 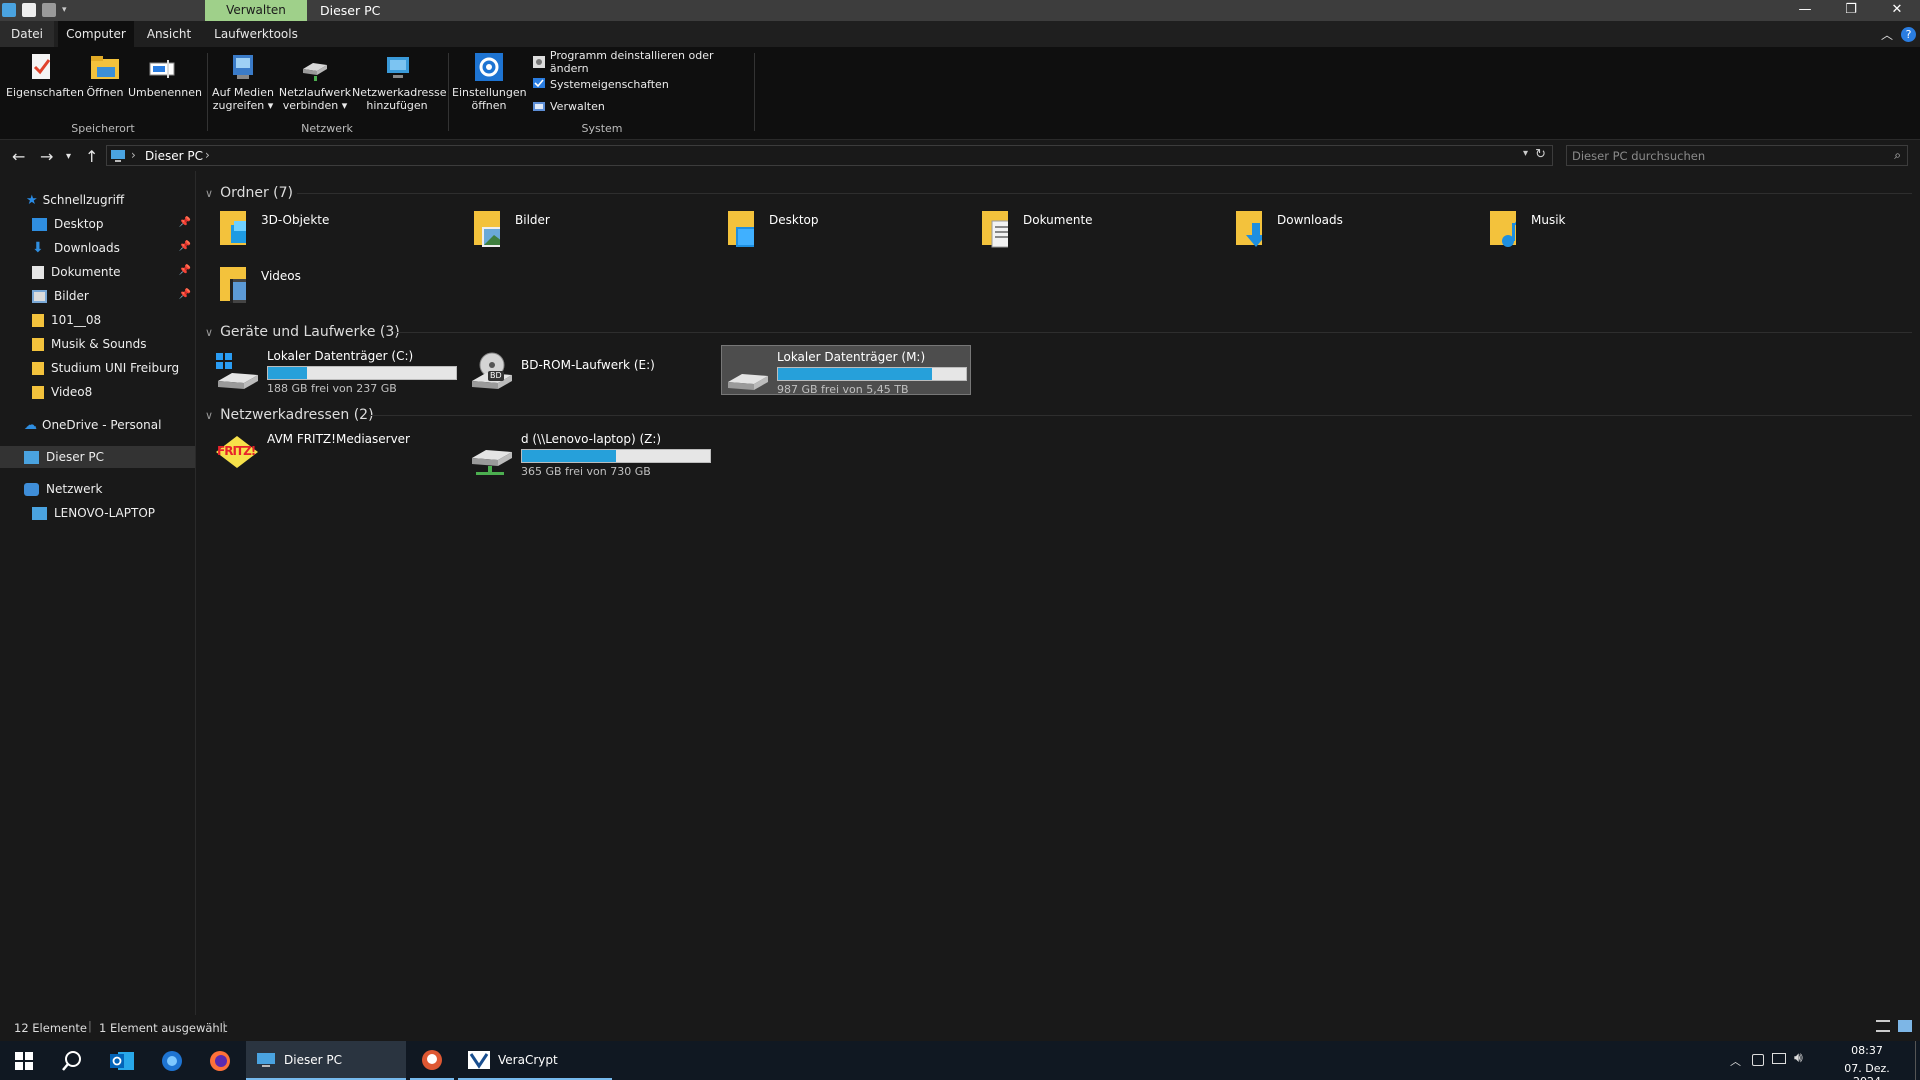 I want to click on folder-desktop: Desktop, so click(x=845, y=232).